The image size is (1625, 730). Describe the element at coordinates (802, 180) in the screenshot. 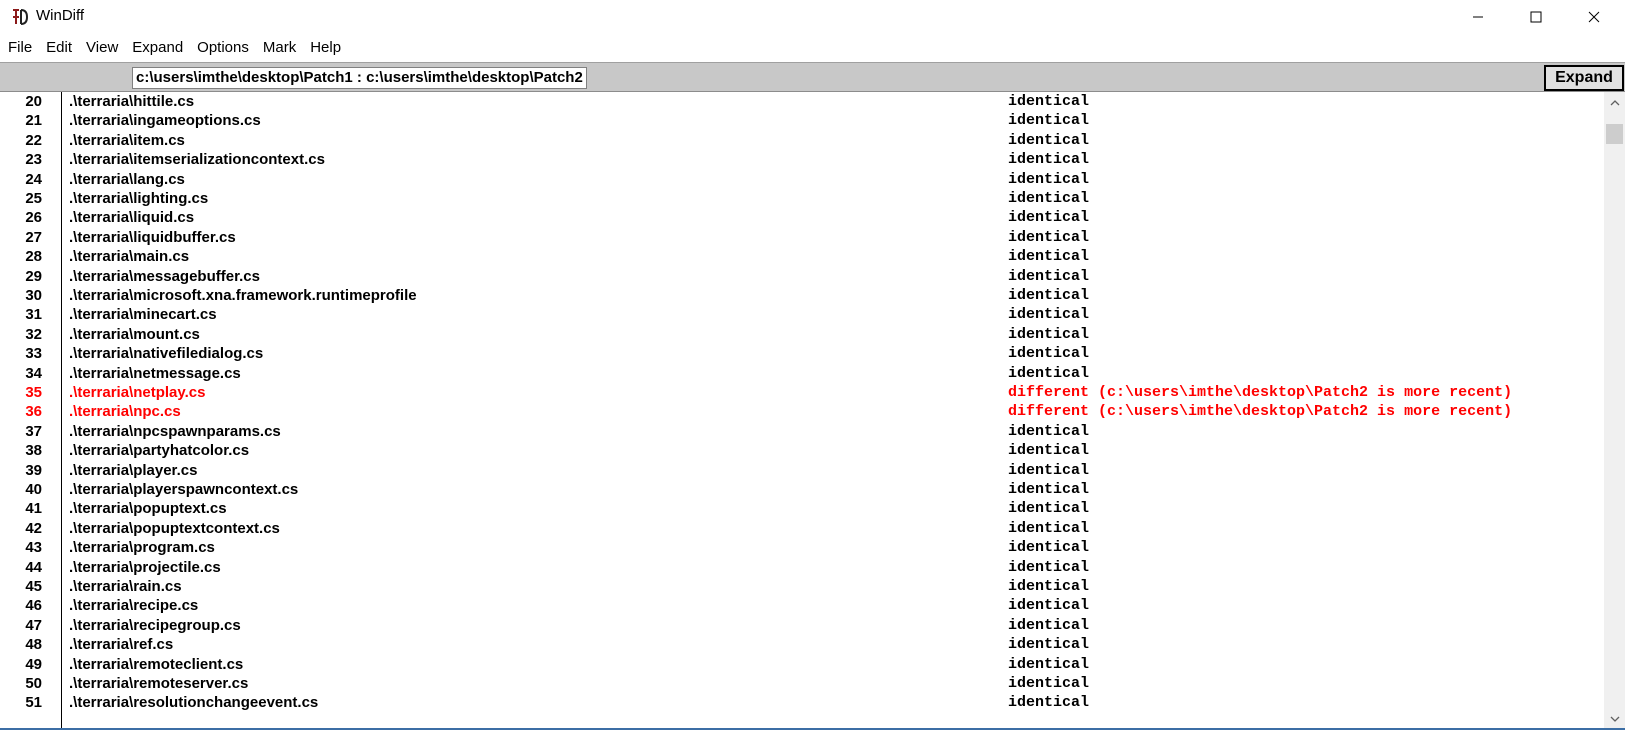

I see `list-item: 24 .\terraria\lang.cs identical` at that location.